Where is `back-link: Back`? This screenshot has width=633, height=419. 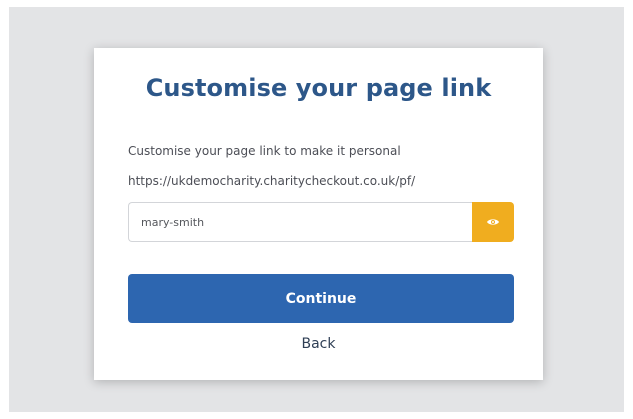
back-link: Back is located at coordinates (318, 344).